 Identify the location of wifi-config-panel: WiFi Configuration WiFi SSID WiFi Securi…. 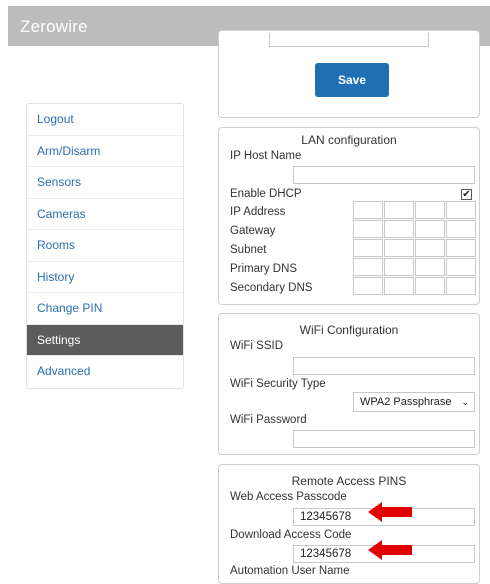
(349, 384).